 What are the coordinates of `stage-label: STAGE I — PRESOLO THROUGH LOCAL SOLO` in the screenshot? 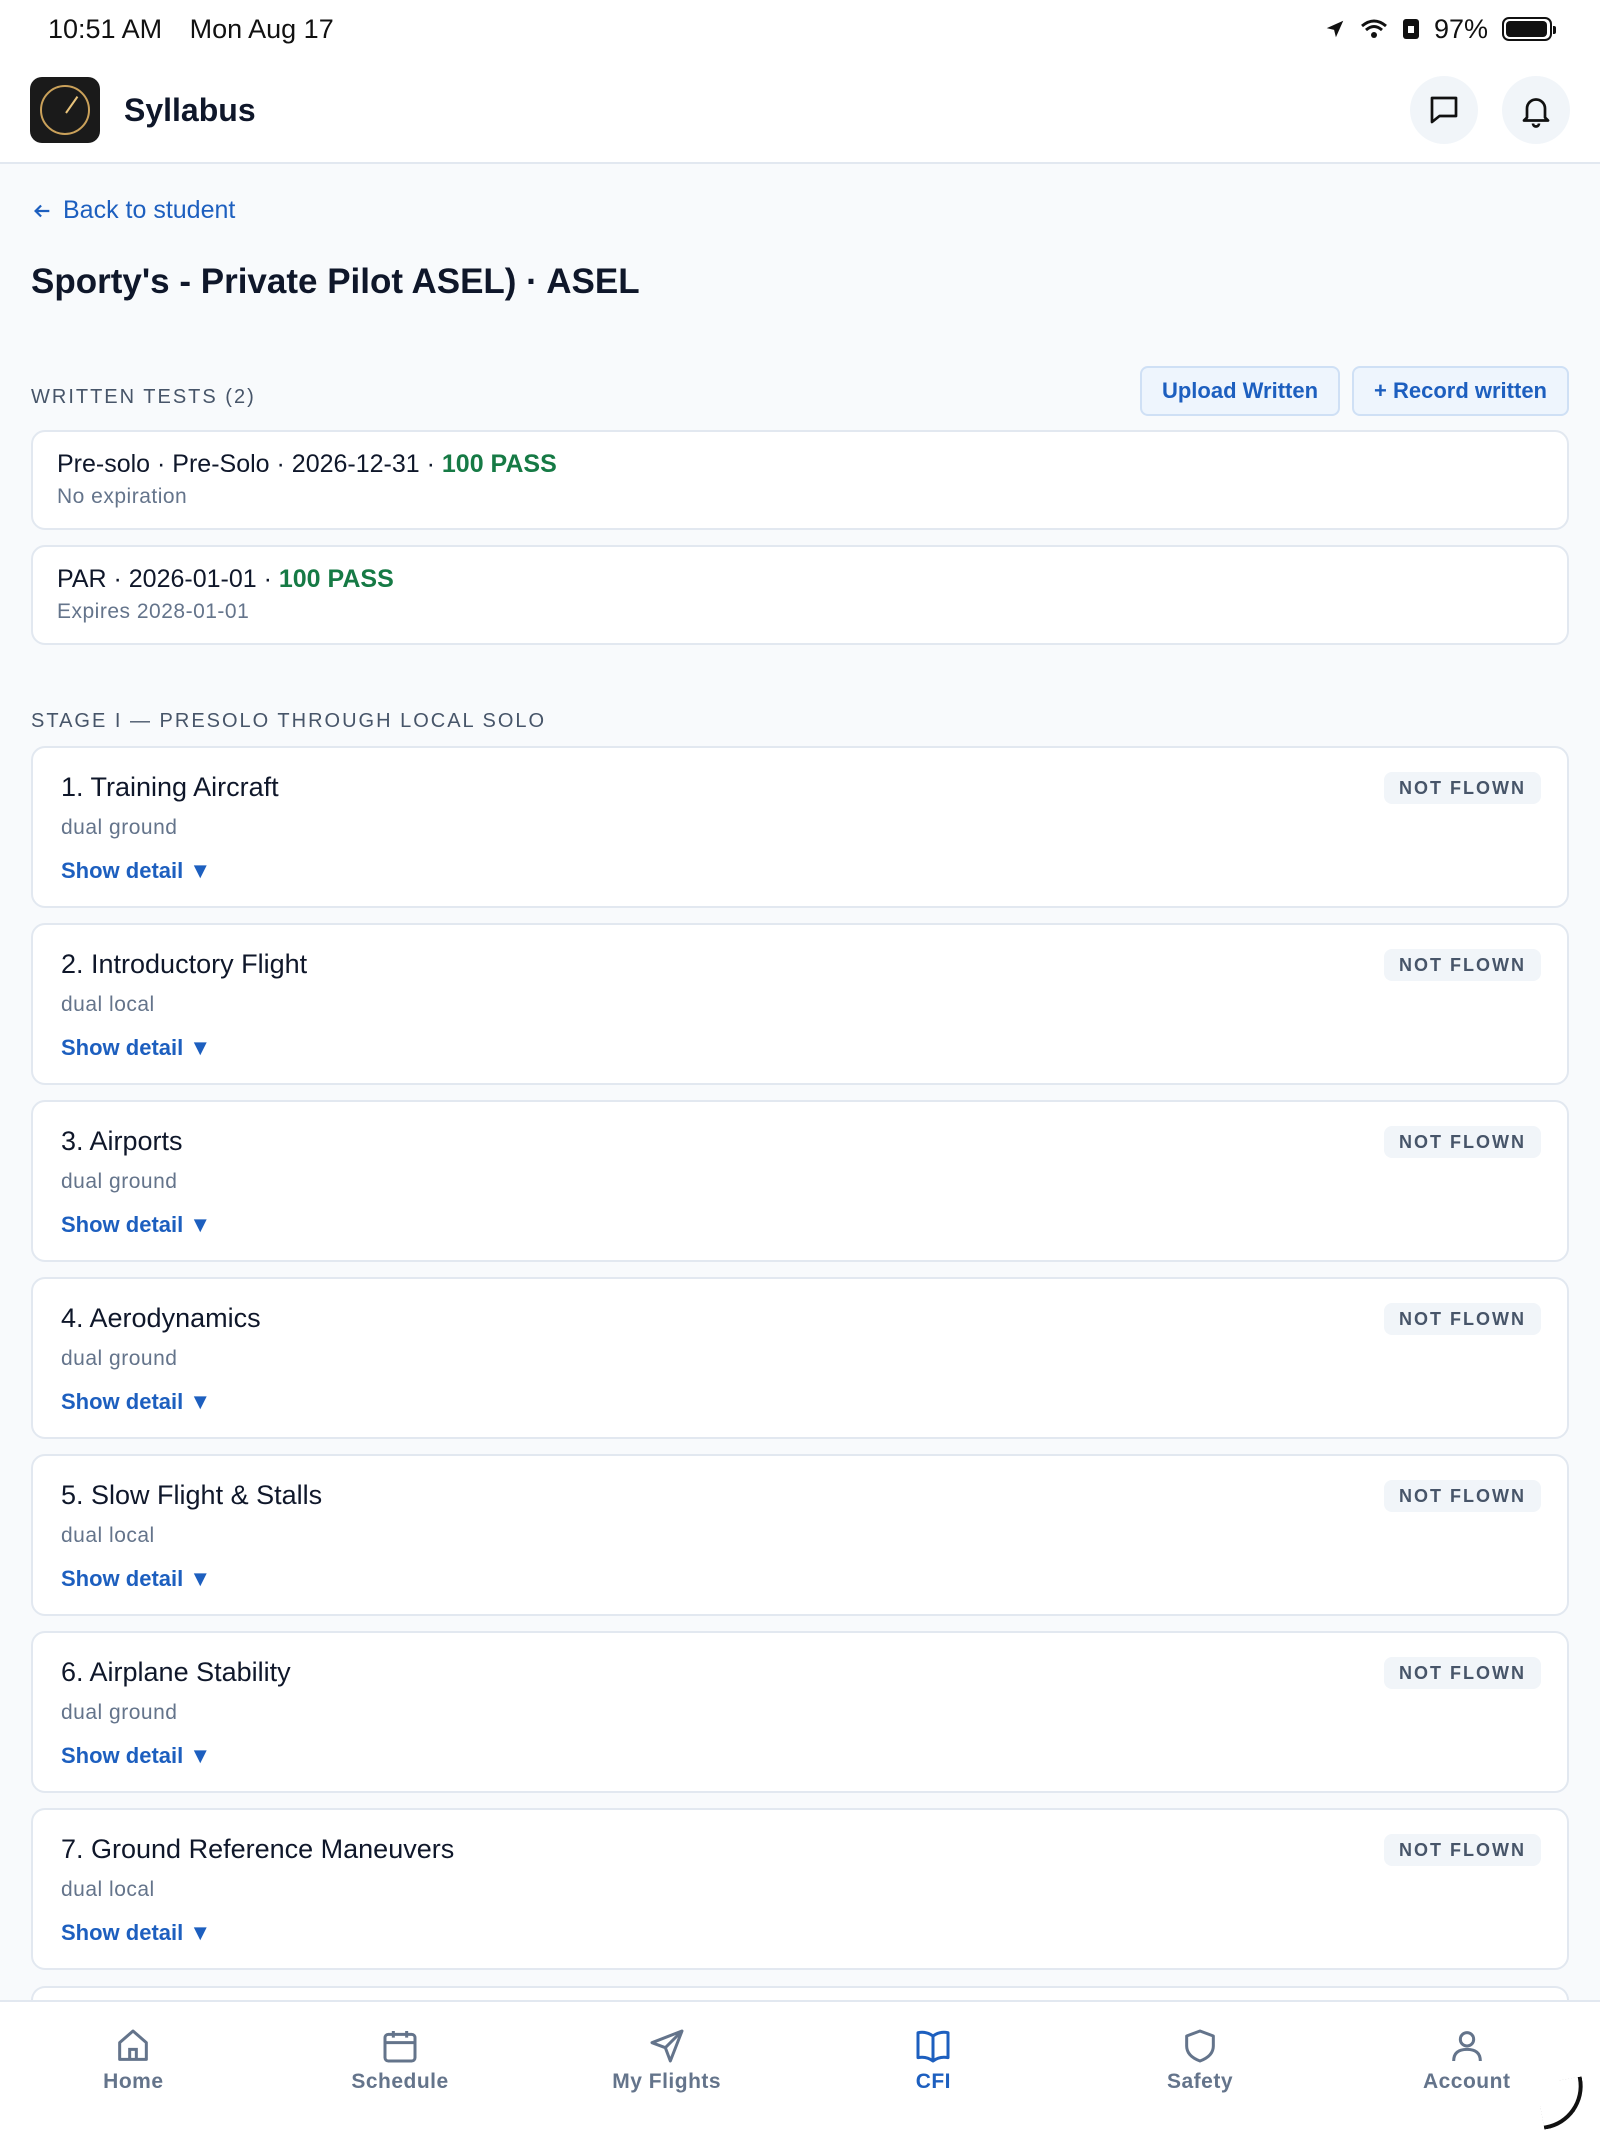 It's located at (289, 721).